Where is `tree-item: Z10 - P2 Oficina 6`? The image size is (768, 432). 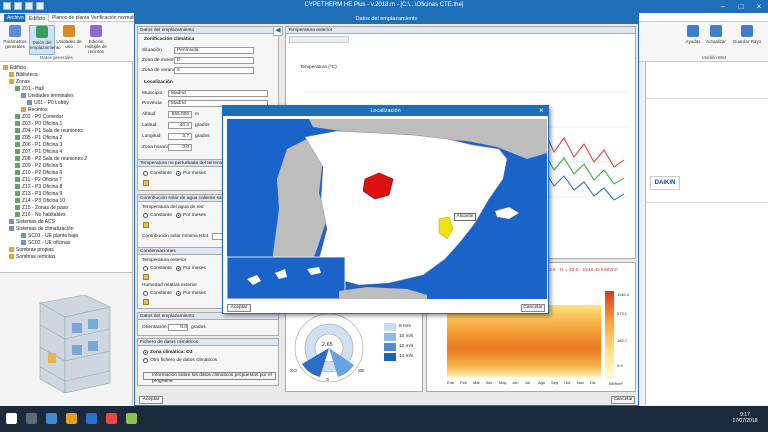 tree-item: Z10 - P2 Oficina 6 is located at coordinates (38, 173).